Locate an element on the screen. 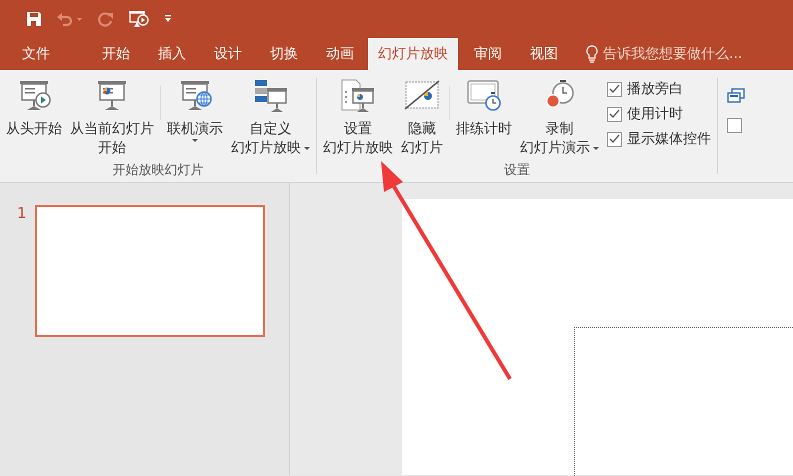  ribbon-tab: 插入 is located at coordinates (172, 54).